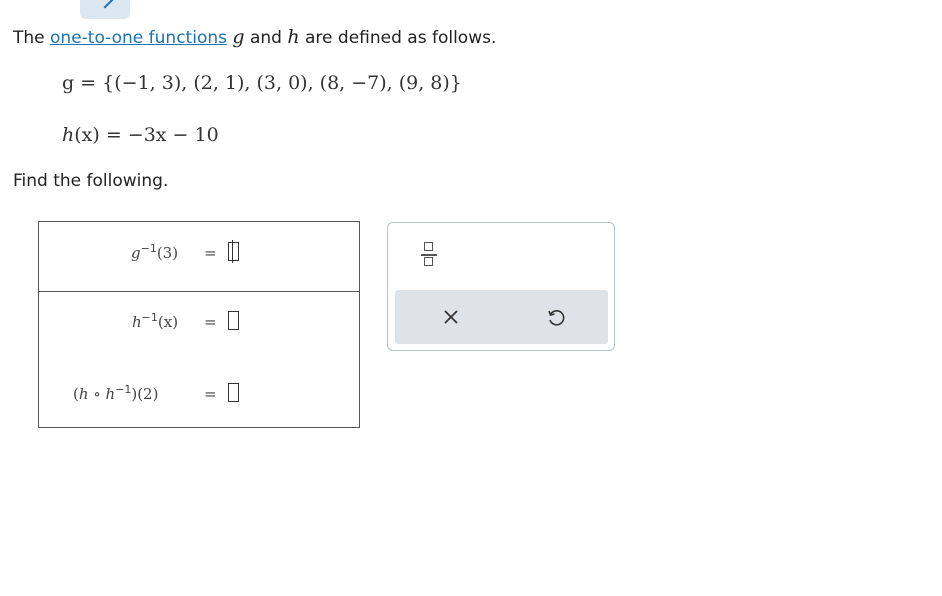 This screenshot has height=596, width=942. What do you see at coordinates (32, 38) in the screenshot?
I see `intro-prefix: The` at bounding box center [32, 38].